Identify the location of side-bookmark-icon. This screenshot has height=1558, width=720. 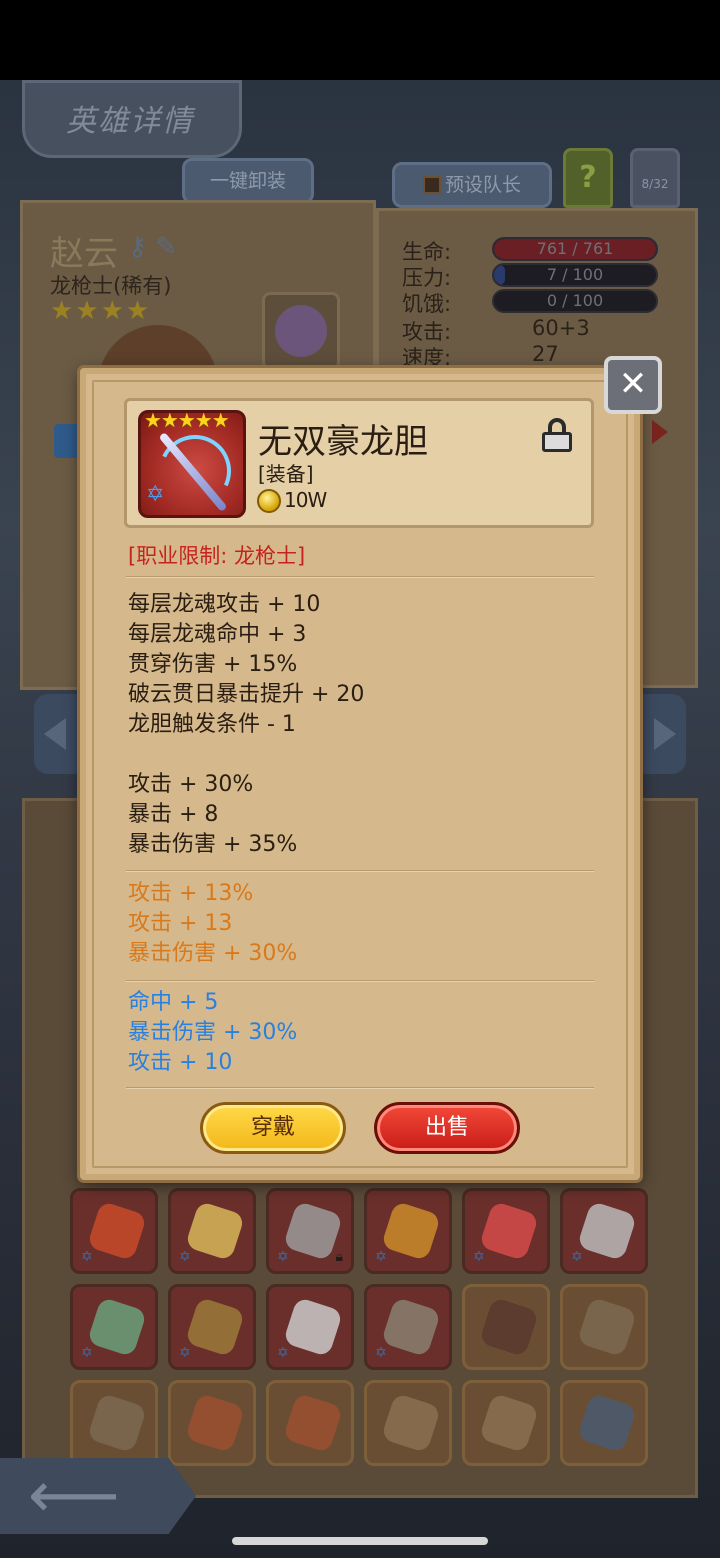
(68, 441).